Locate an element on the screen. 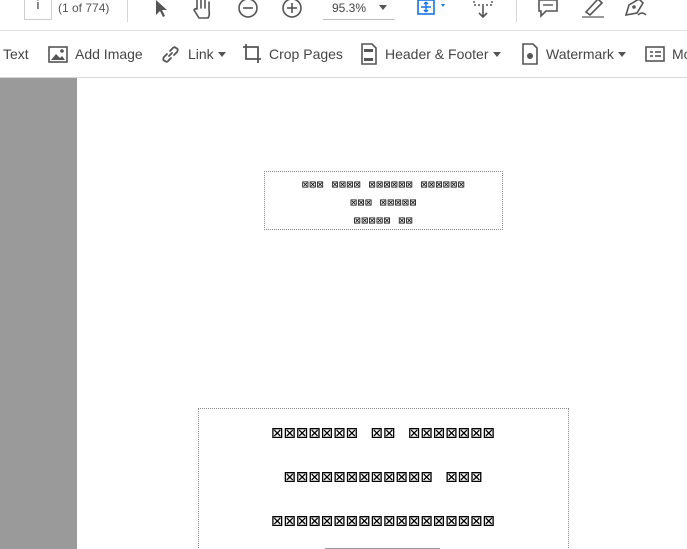 The height and width of the screenshot is (549, 687). edit-text-label: Text is located at coordinates (16, 54).